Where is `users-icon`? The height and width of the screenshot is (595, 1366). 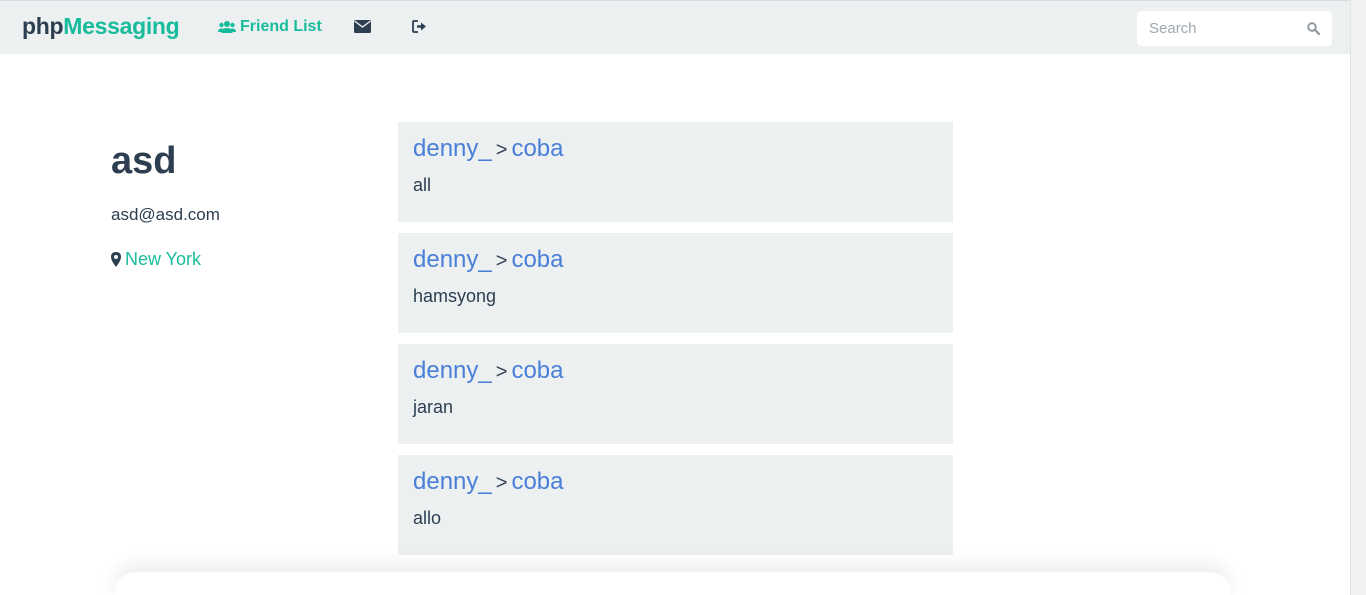 users-icon is located at coordinates (227, 27).